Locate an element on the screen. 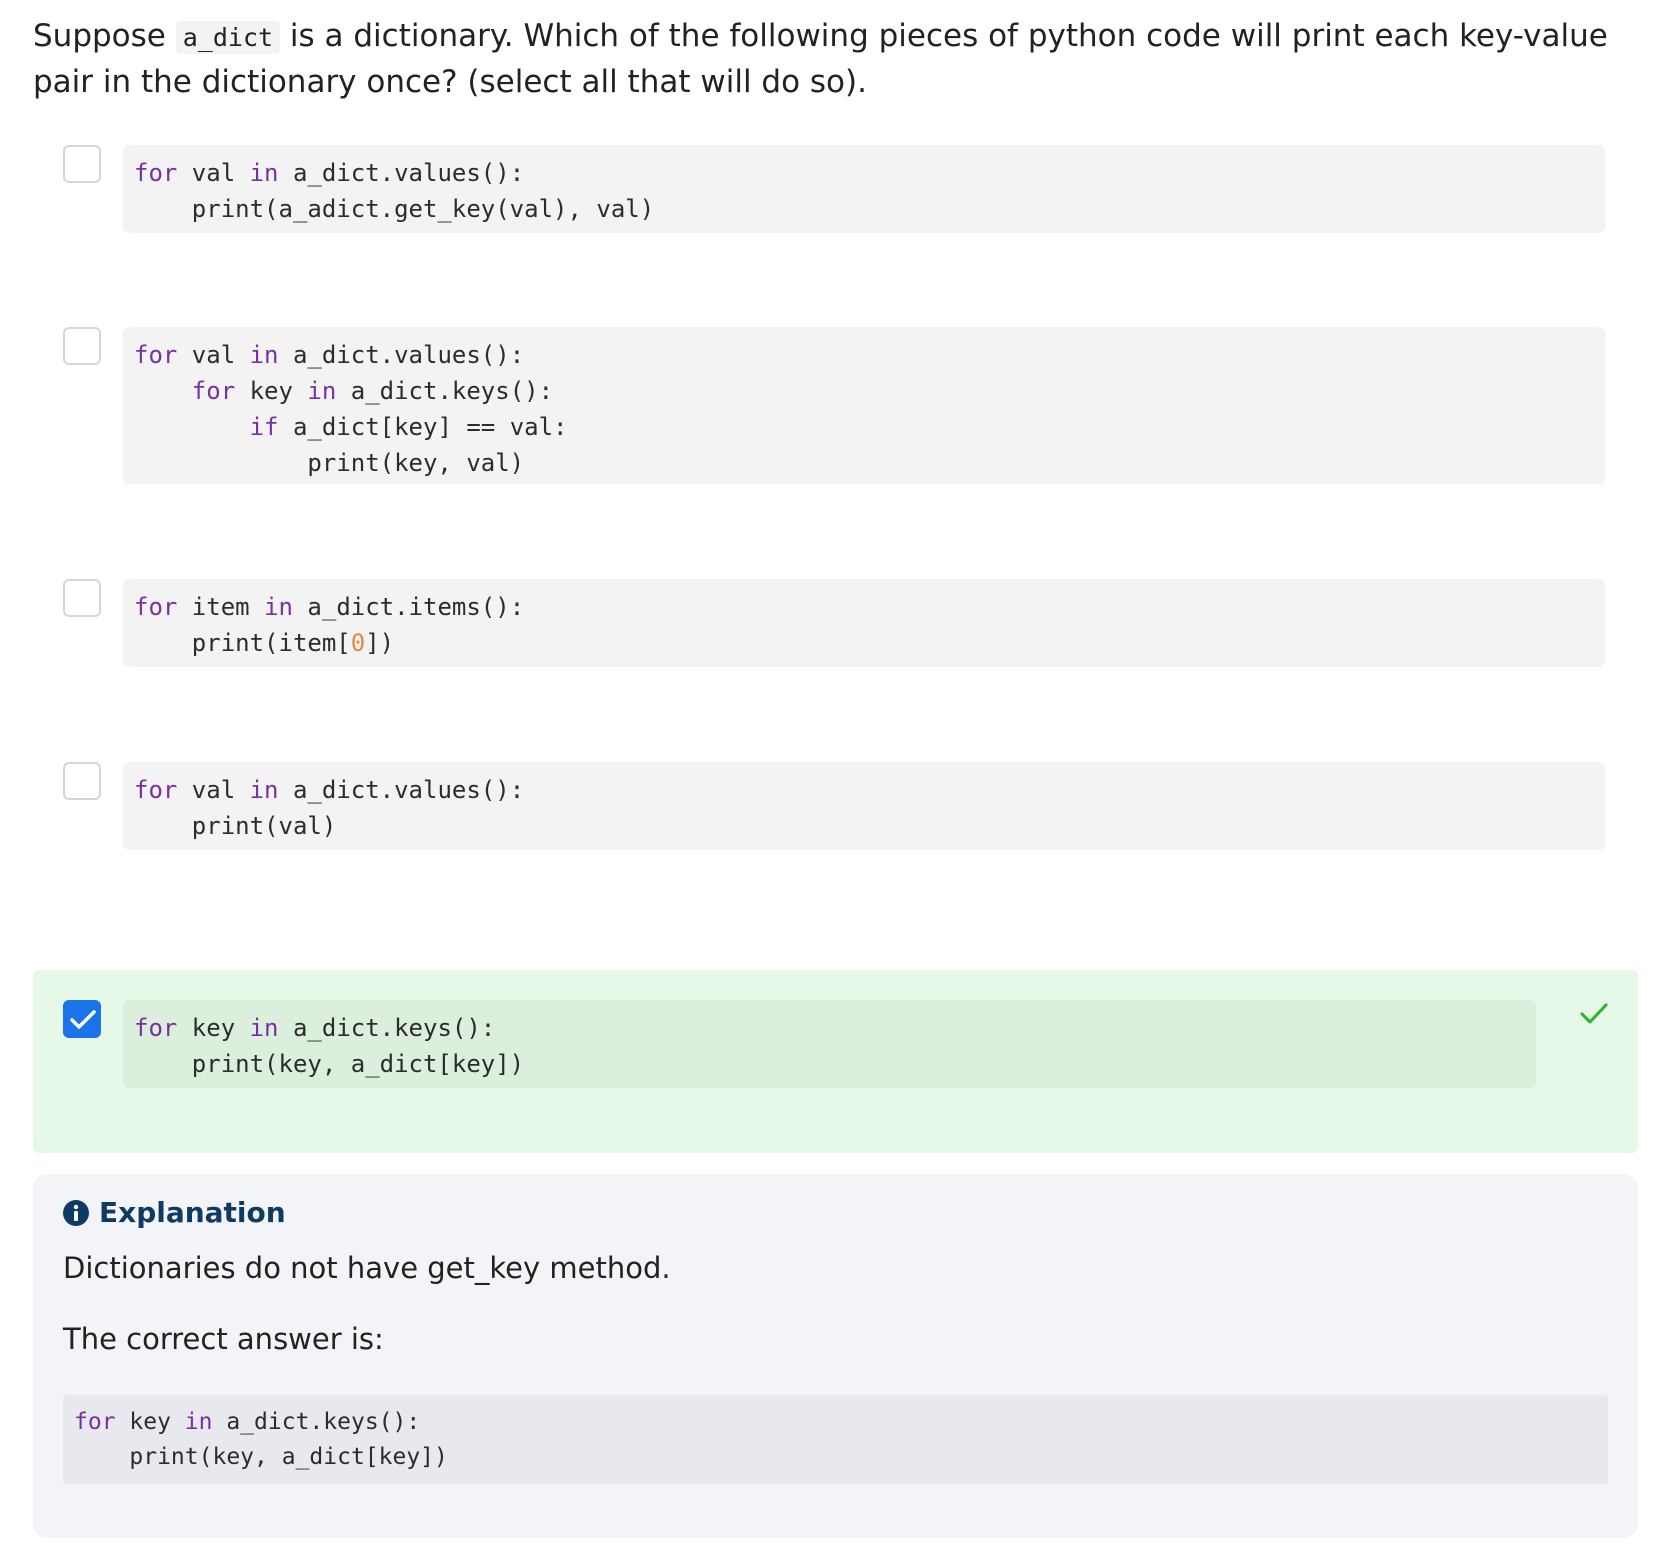 The image size is (1658, 1552). question-prefix: Suppose is located at coordinates (104, 36).